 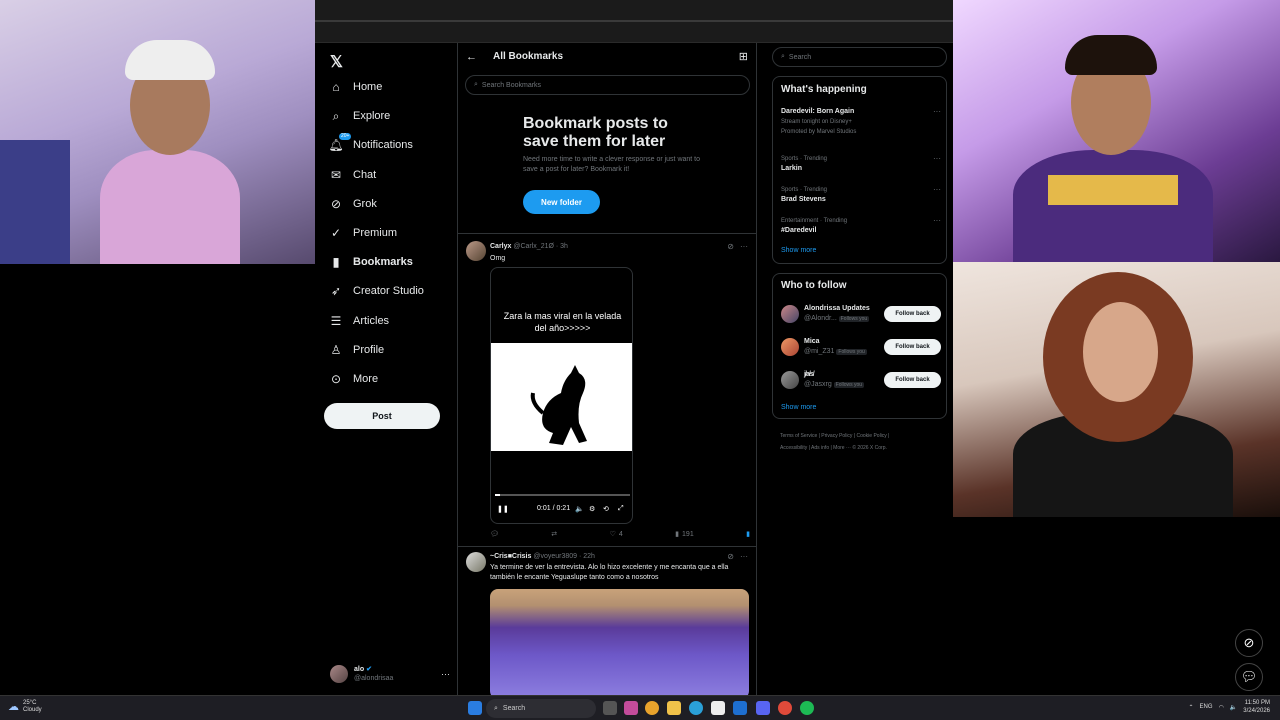 I want to click on views-button: ▮ 191, so click(x=684, y=534).